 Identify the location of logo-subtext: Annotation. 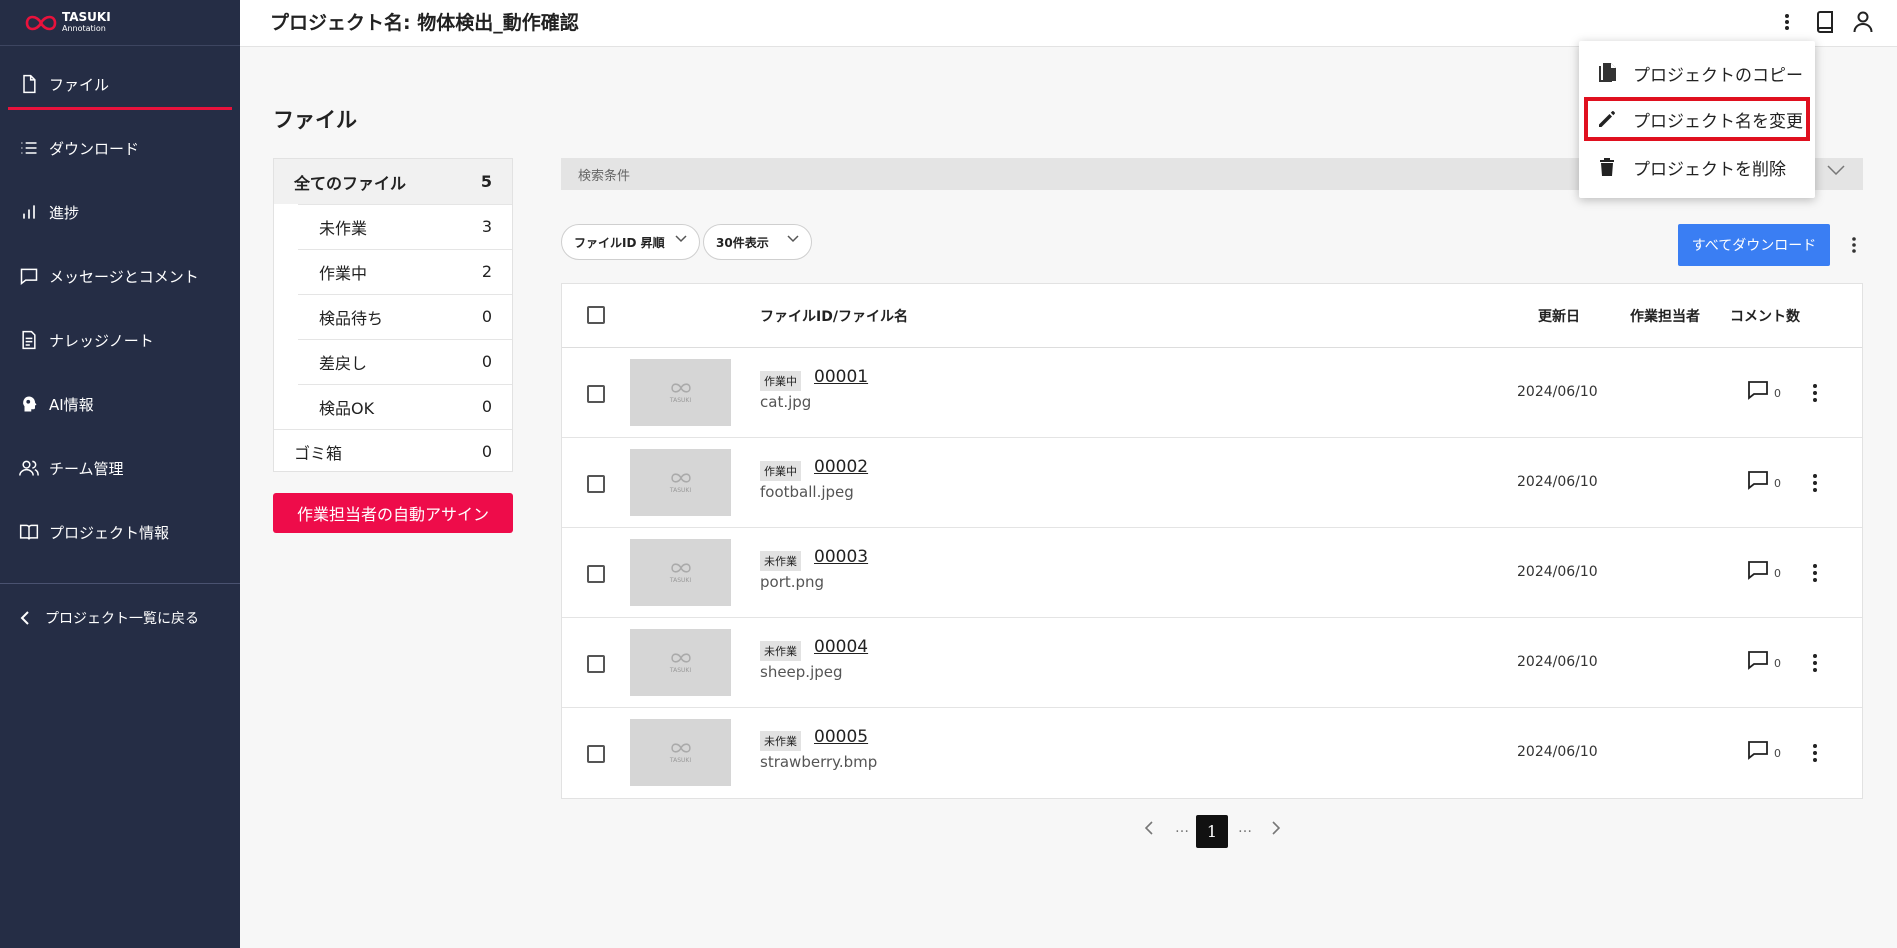
(84, 28).